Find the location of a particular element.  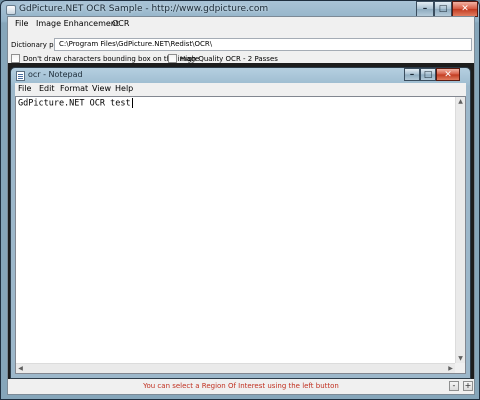

notepad-menu-edit: Edit is located at coordinates (47, 88).